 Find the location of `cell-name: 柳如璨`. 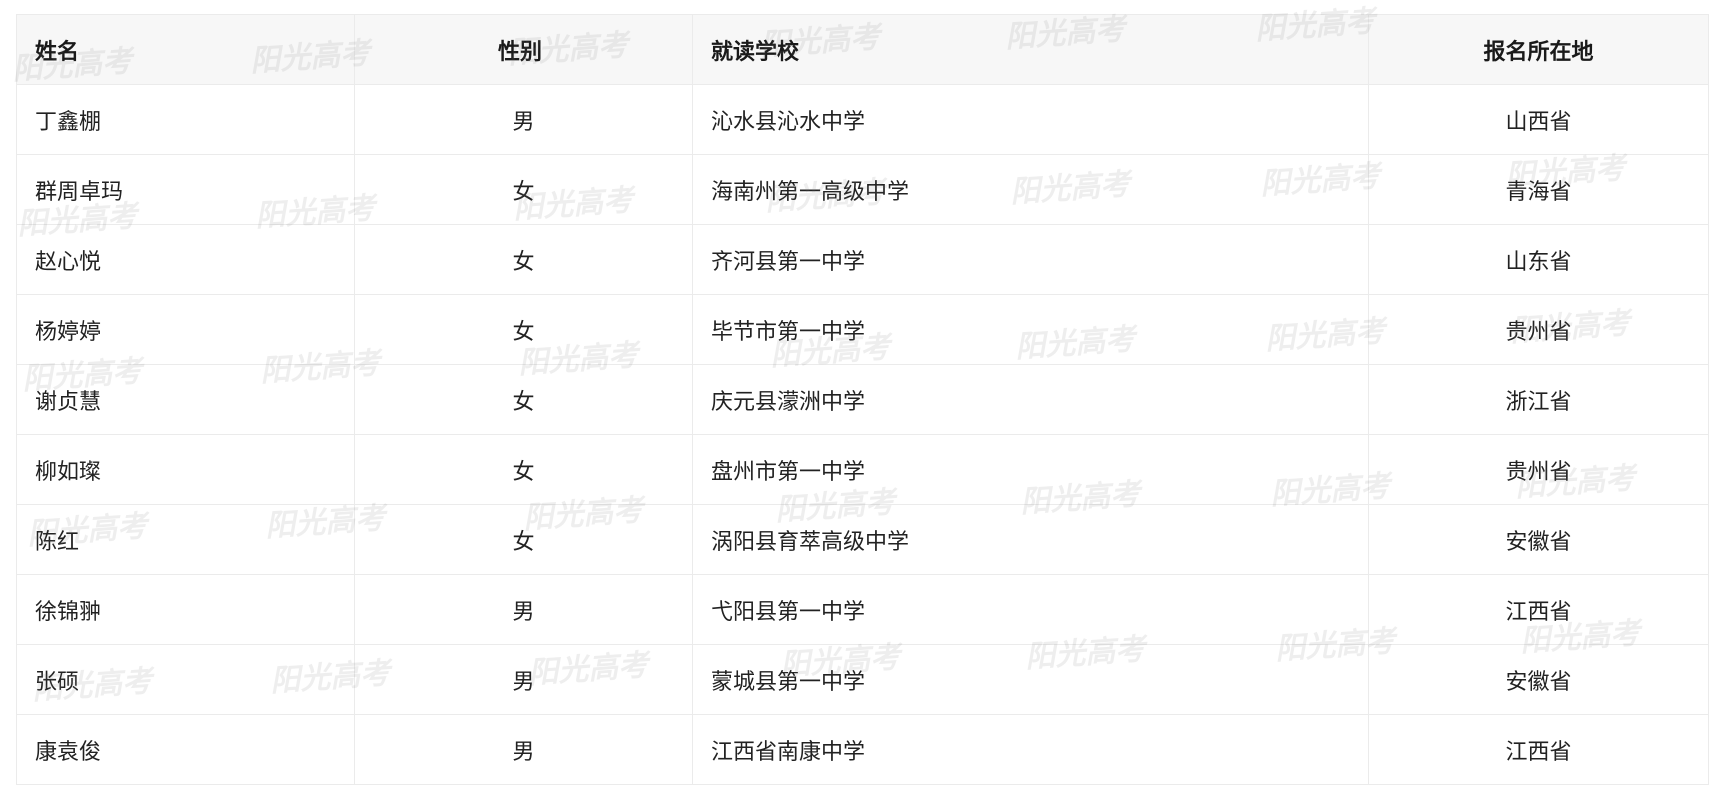

cell-name: 柳如璨 is located at coordinates (185, 469).